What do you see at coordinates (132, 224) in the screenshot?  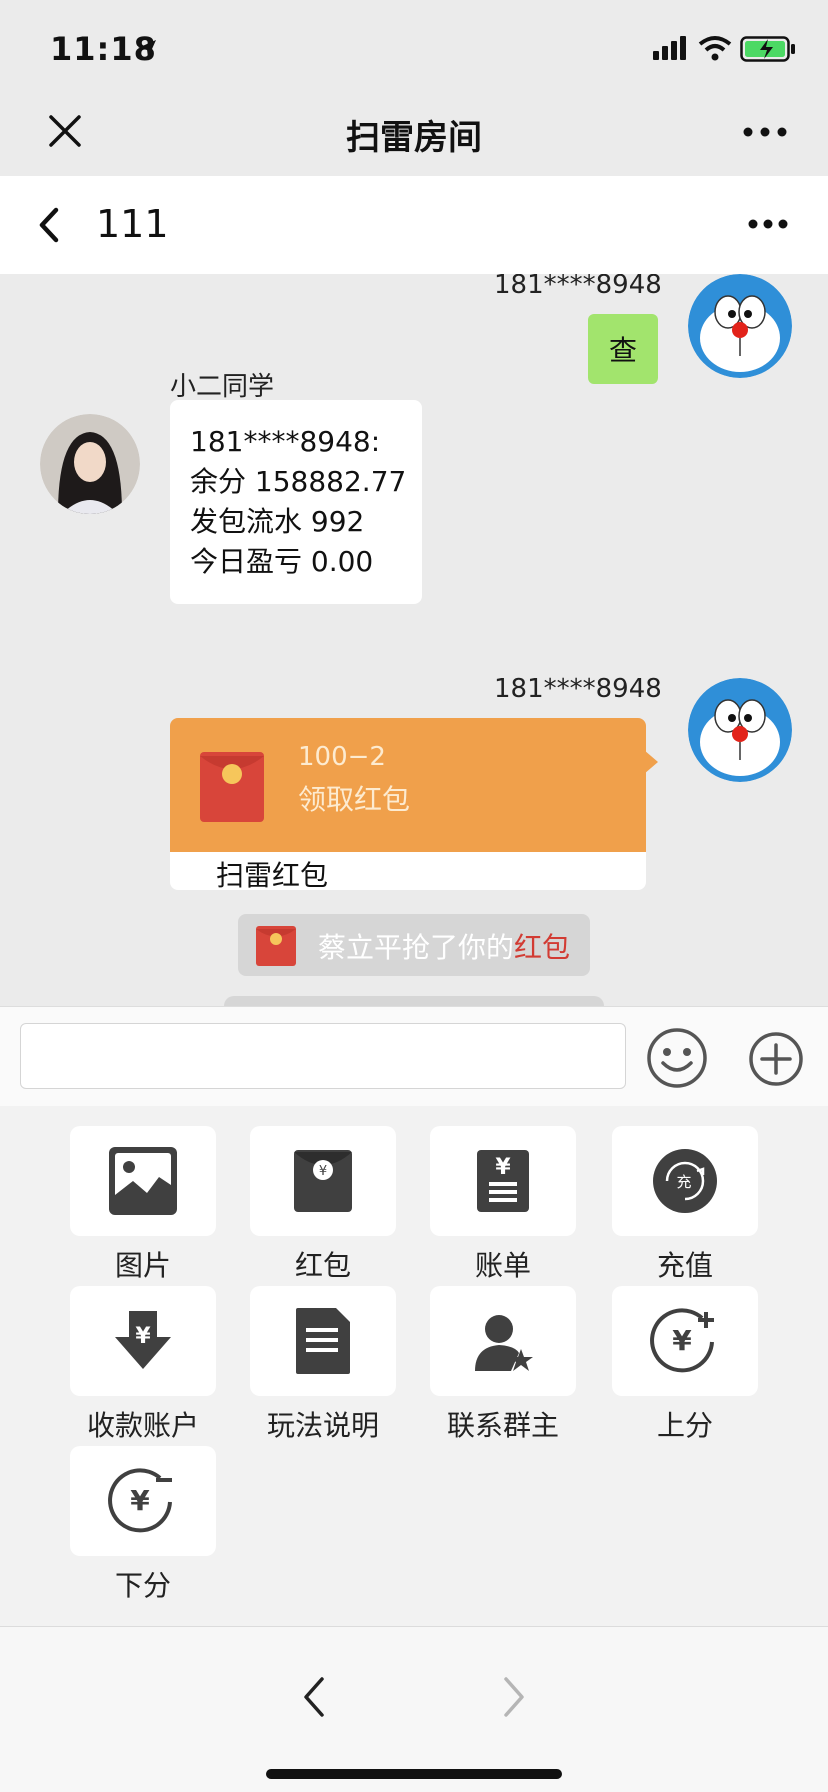 I see `chat-title: 111` at bounding box center [132, 224].